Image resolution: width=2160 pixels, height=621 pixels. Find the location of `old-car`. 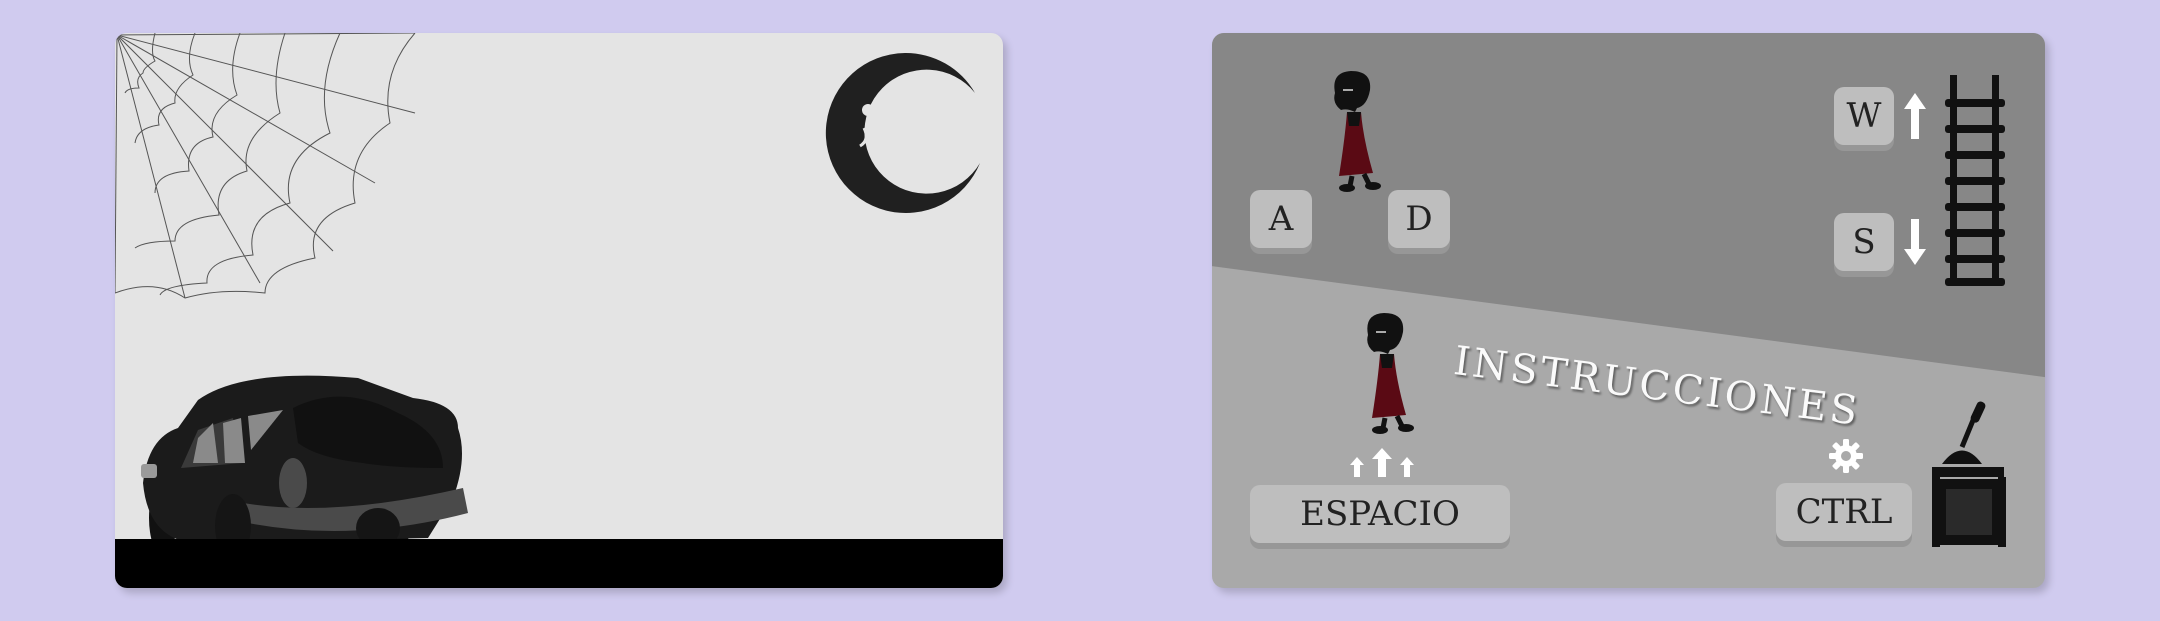

old-car is located at coordinates (304, 466).